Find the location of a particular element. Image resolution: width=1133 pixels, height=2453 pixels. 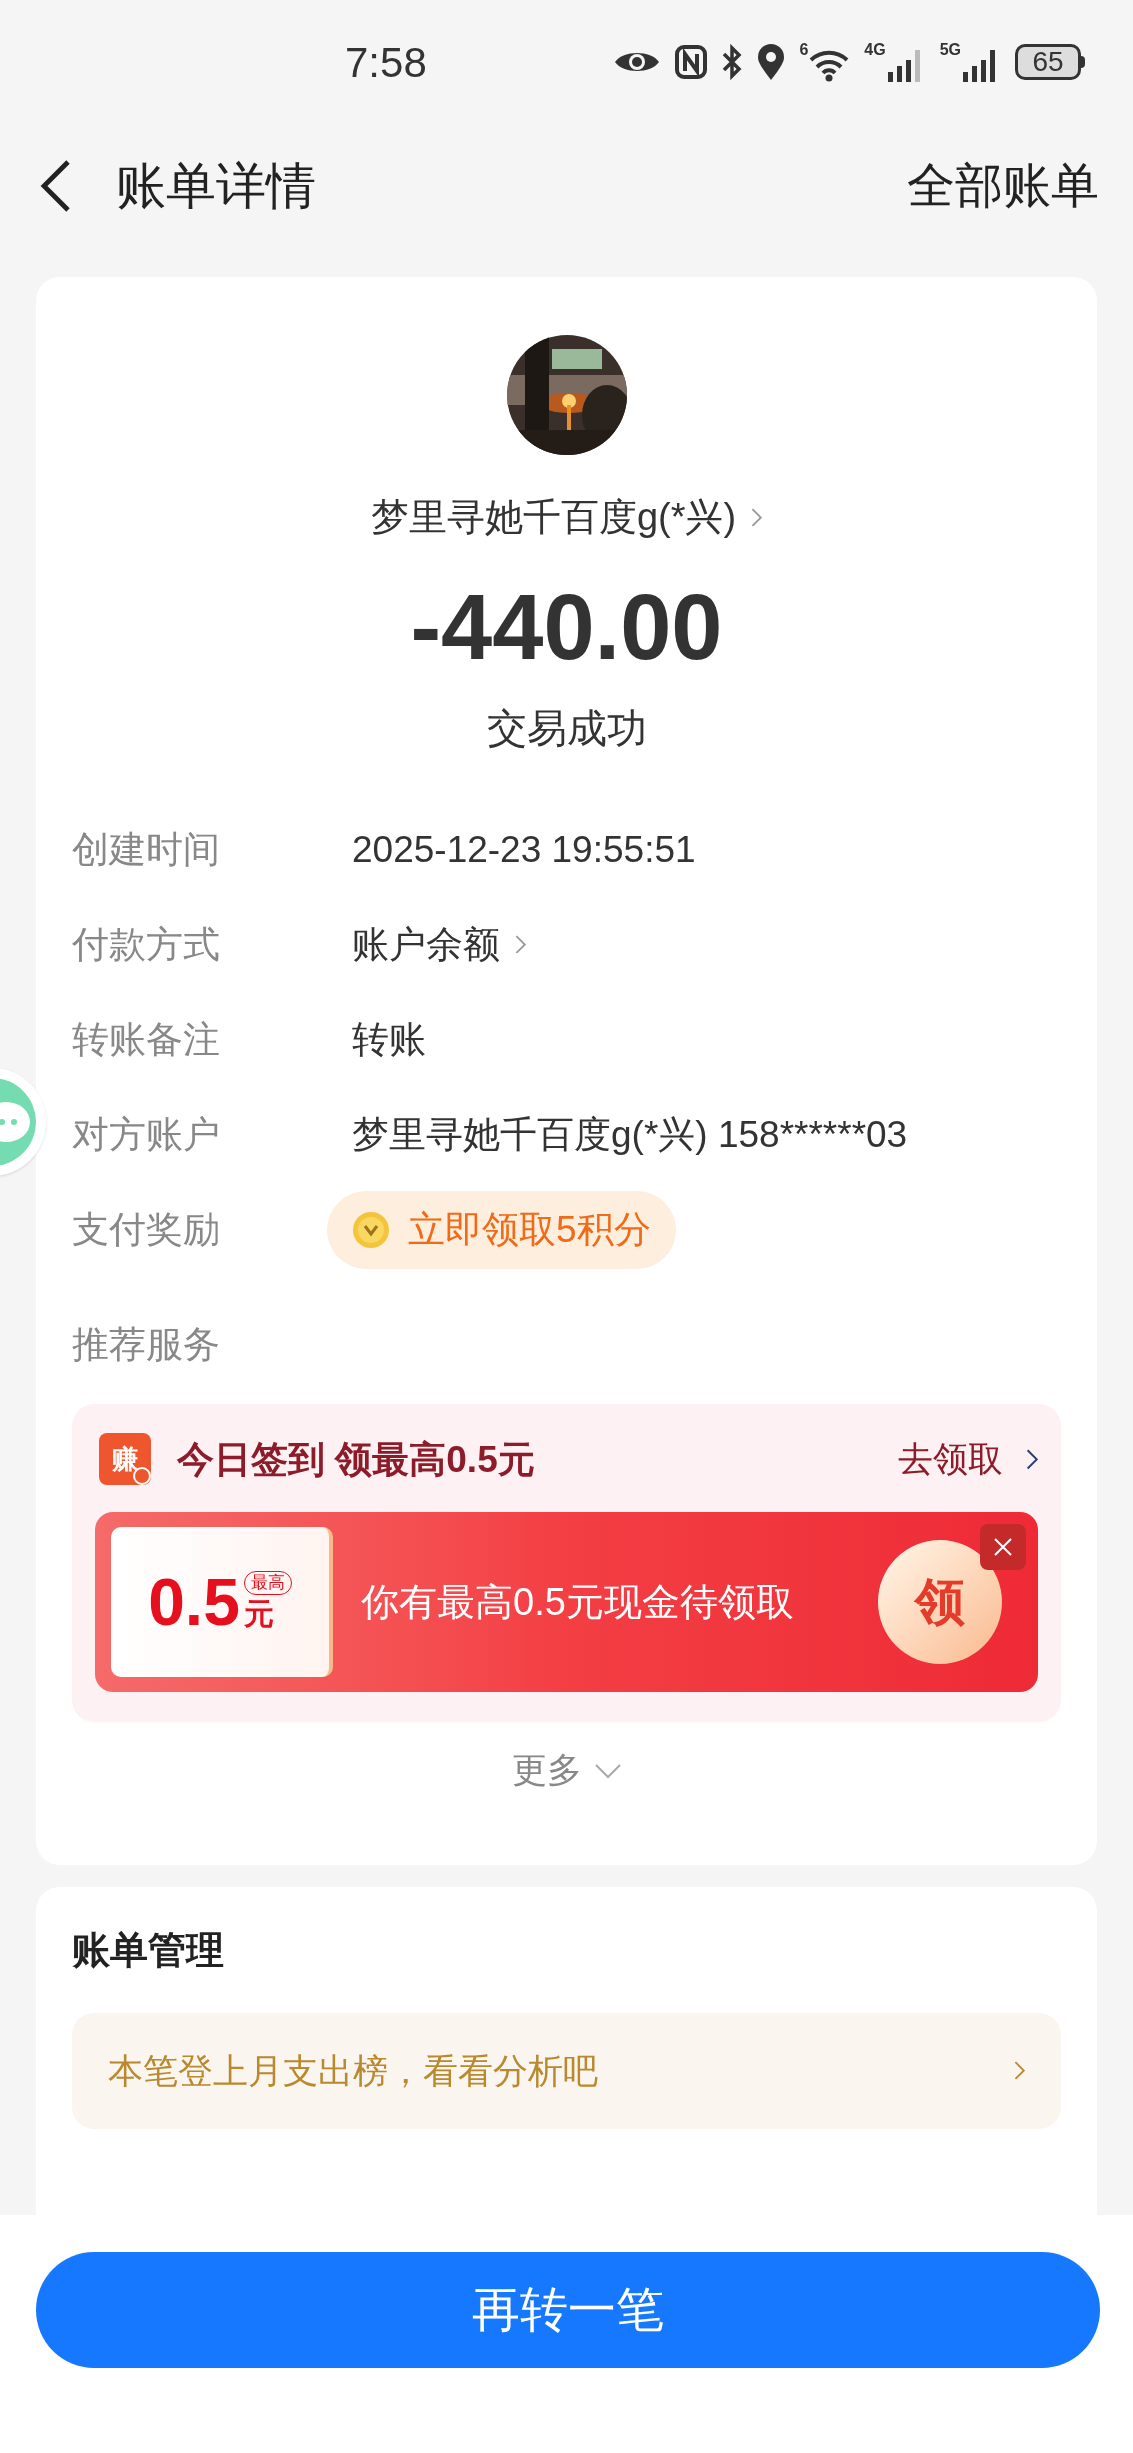

coin-icon is located at coordinates (371, 1229).